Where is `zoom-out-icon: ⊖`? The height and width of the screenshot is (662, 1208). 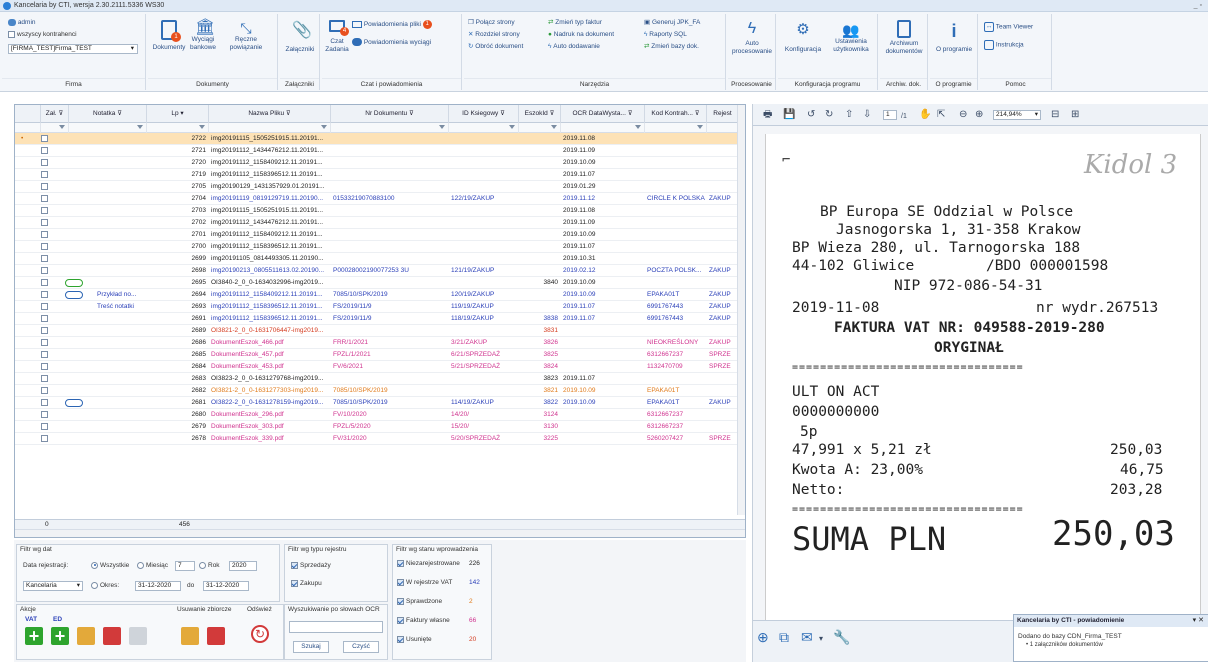 zoom-out-icon: ⊖ is located at coordinates (963, 115).